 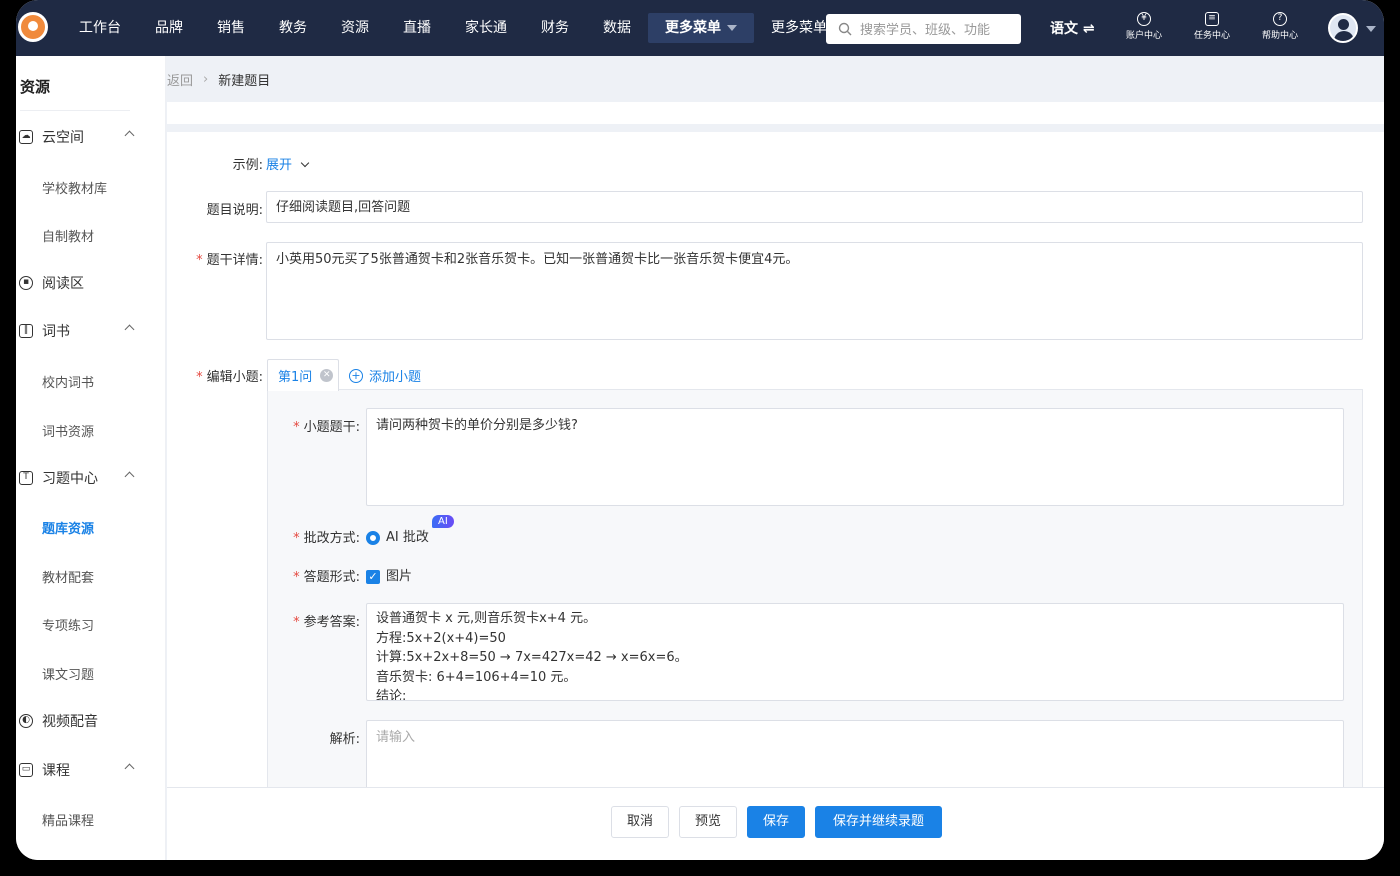 I want to click on help-center: ? 帮助中心, so click(x=1280, y=26).